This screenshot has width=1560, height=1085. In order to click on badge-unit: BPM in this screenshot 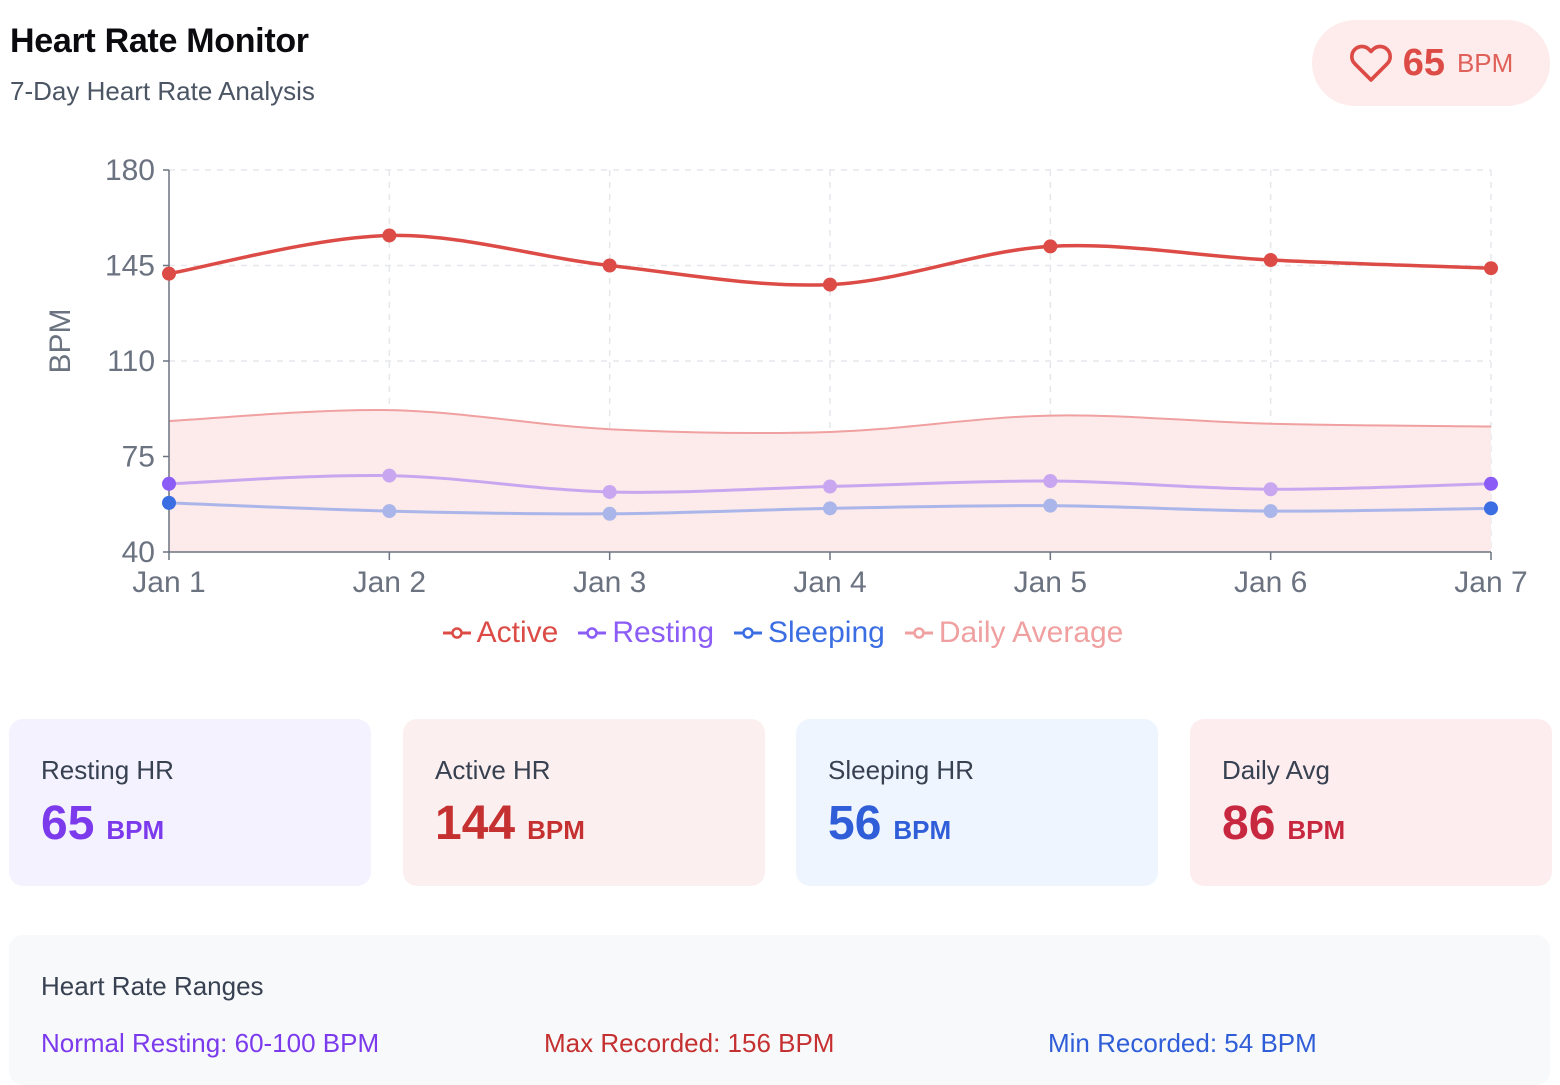, I will do `click(1485, 62)`.